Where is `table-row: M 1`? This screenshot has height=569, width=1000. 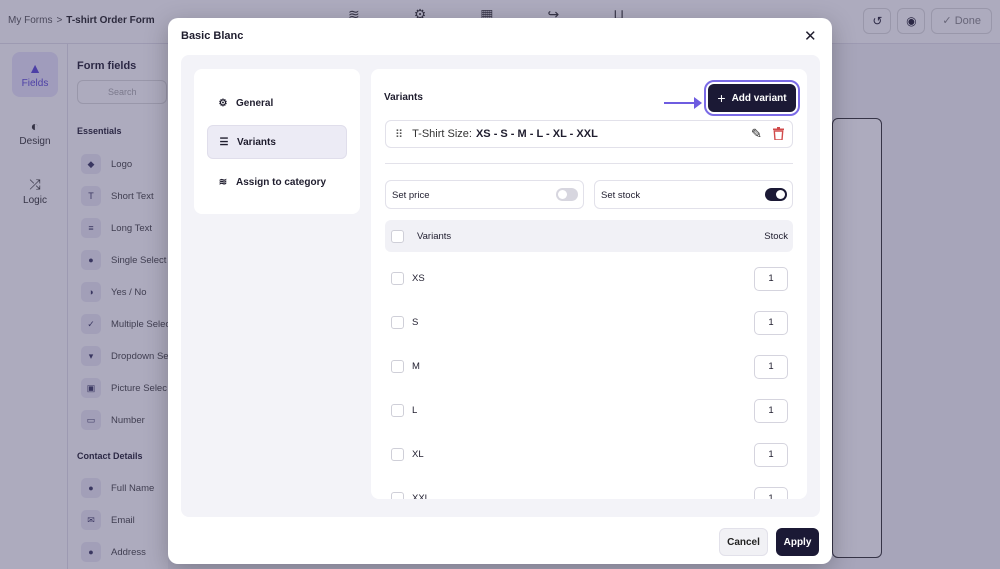 table-row: M 1 is located at coordinates (589, 367).